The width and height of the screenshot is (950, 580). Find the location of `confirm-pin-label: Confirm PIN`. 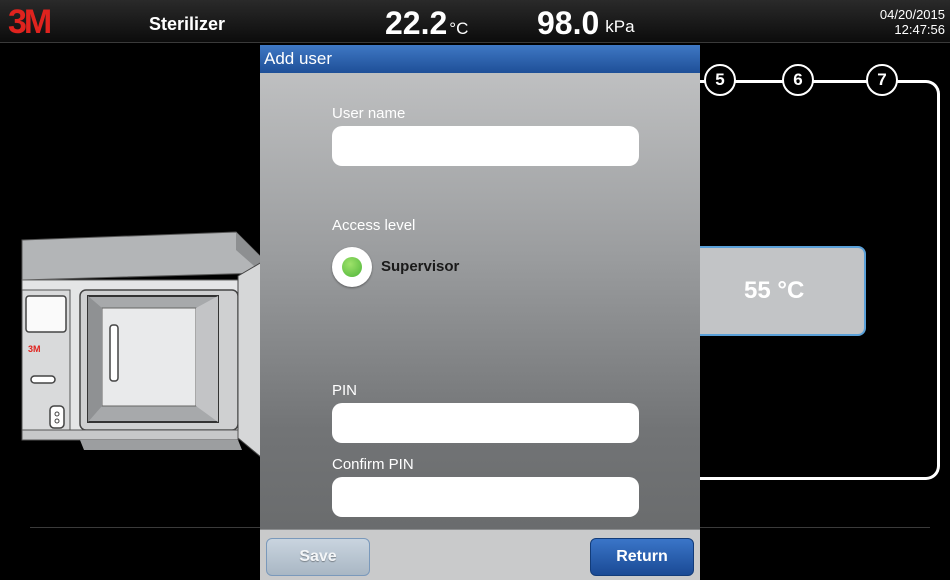

confirm-pin-label: Confirm PIN is located at coordinates (373, 464).